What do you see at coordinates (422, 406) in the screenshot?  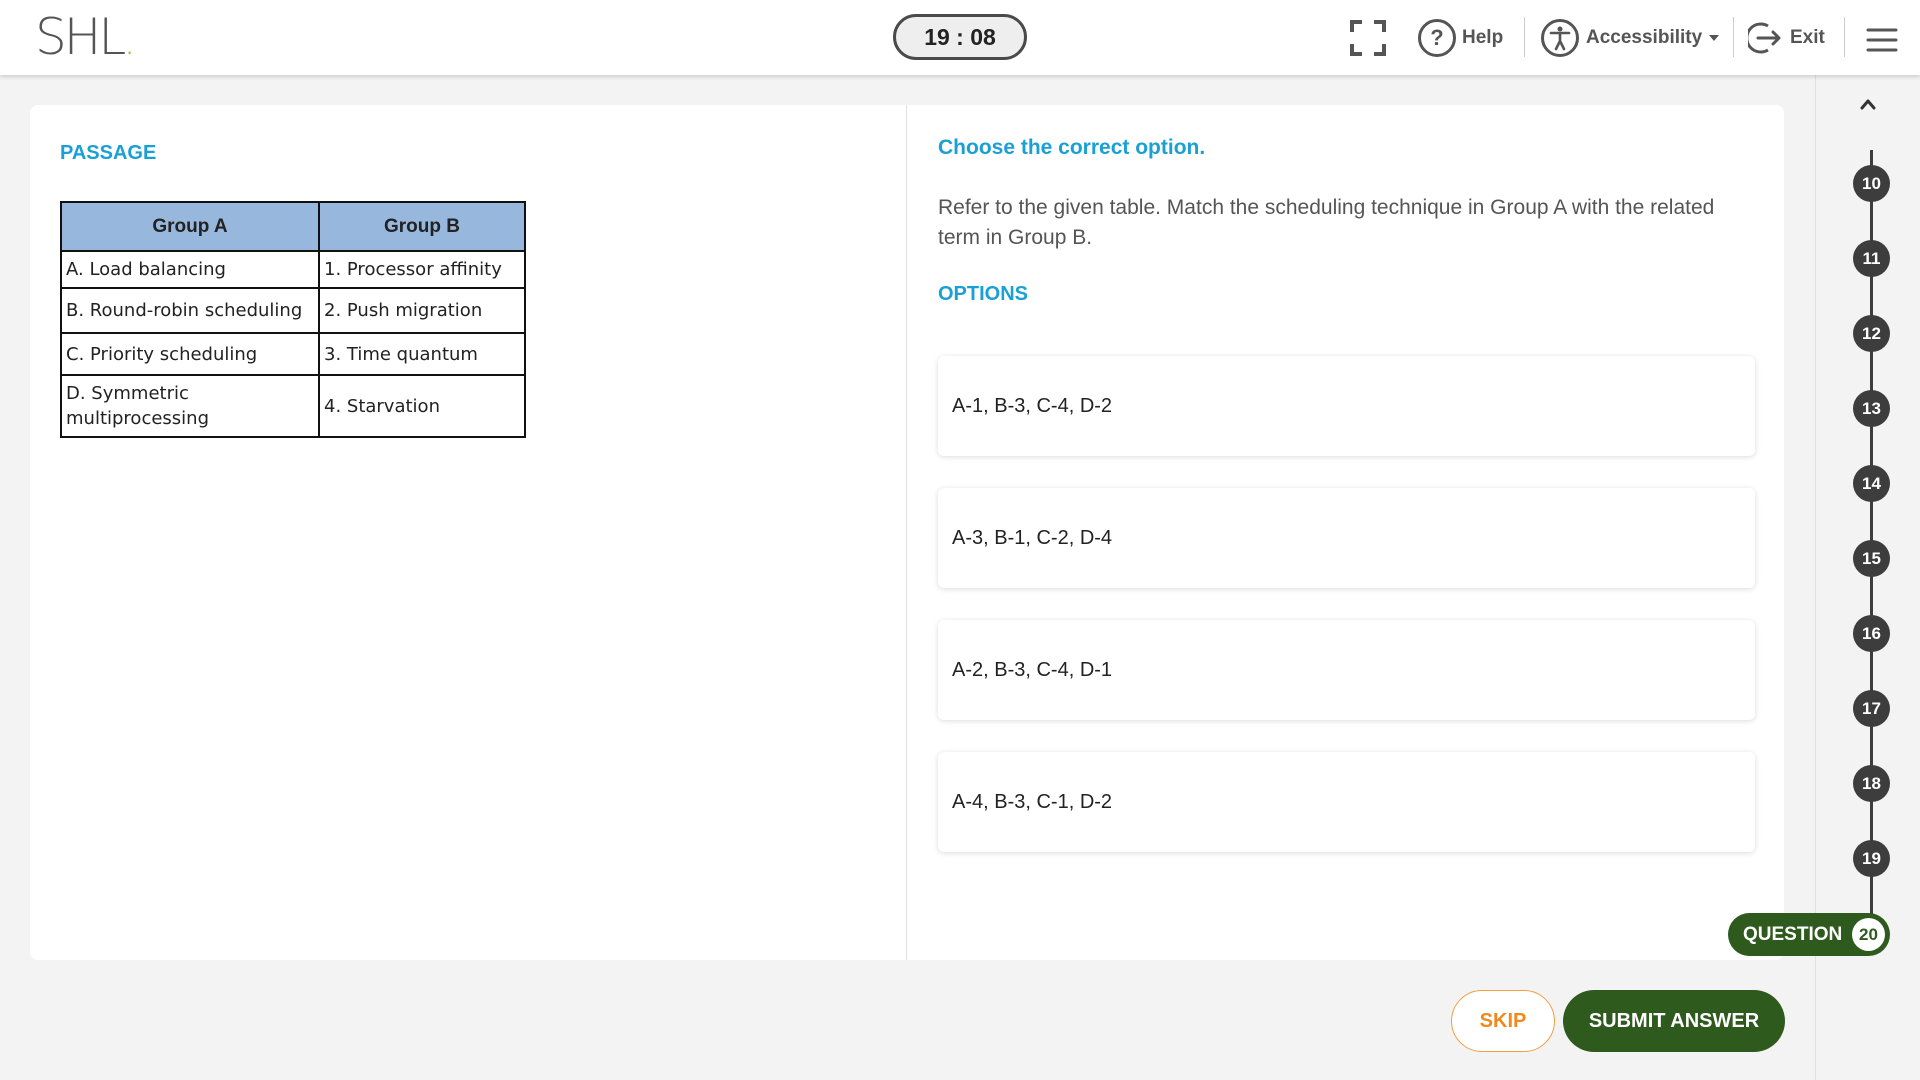 I see `table-cell: 4. Starvation` at bounding box center [422, 406].